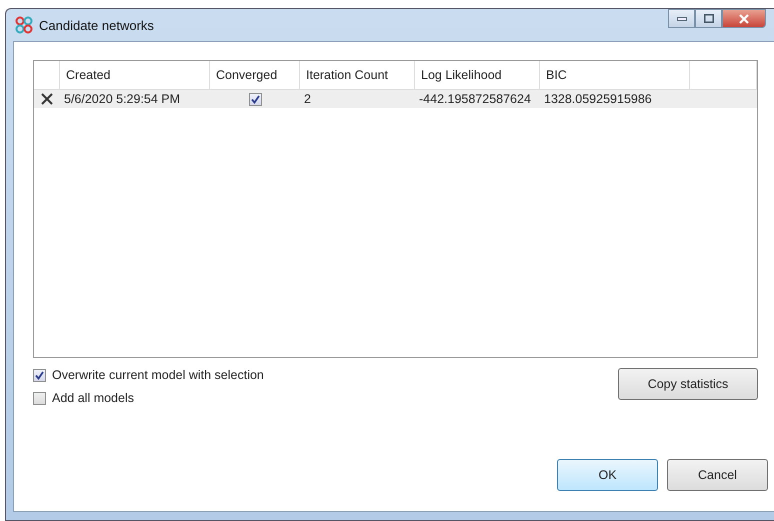 The image size is (774, 521). I want to click on cancel-button: Cancel, so click(717, 475).